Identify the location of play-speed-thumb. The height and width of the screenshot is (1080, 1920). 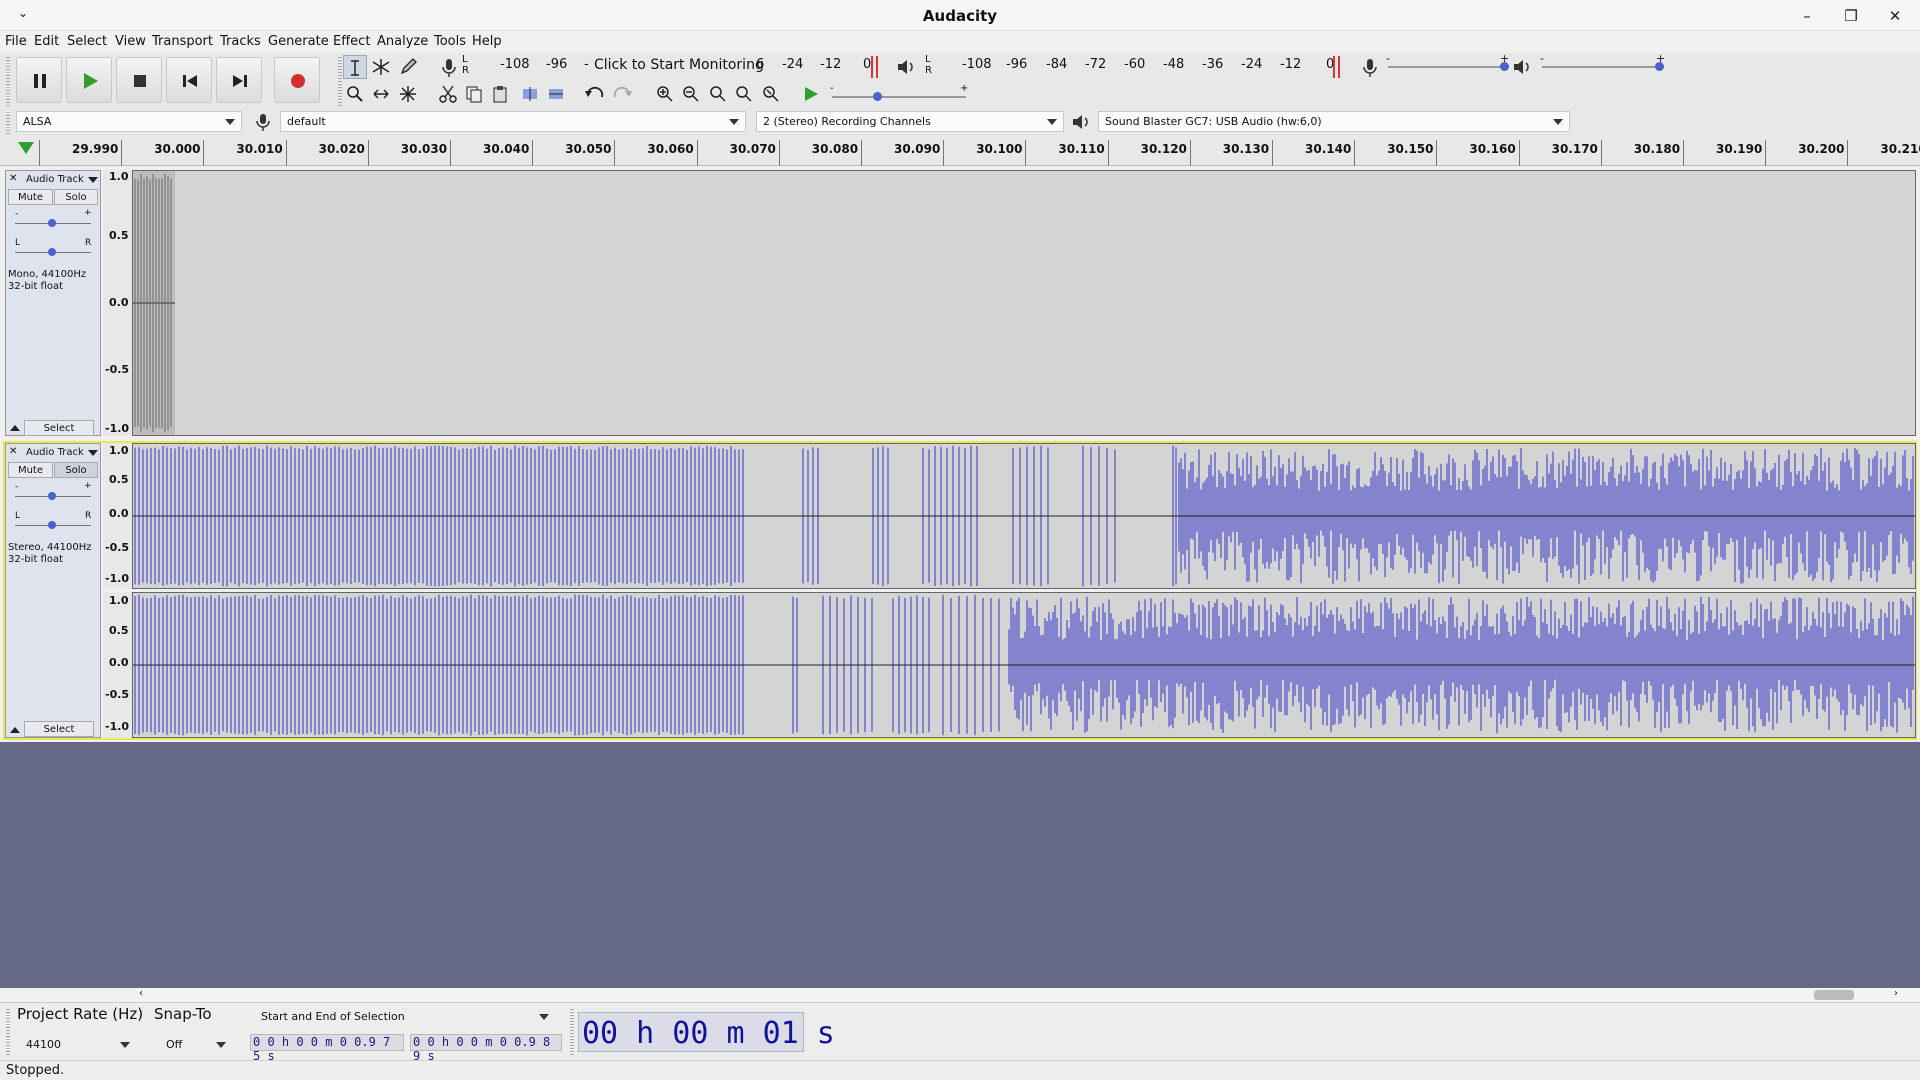
(877, 96).